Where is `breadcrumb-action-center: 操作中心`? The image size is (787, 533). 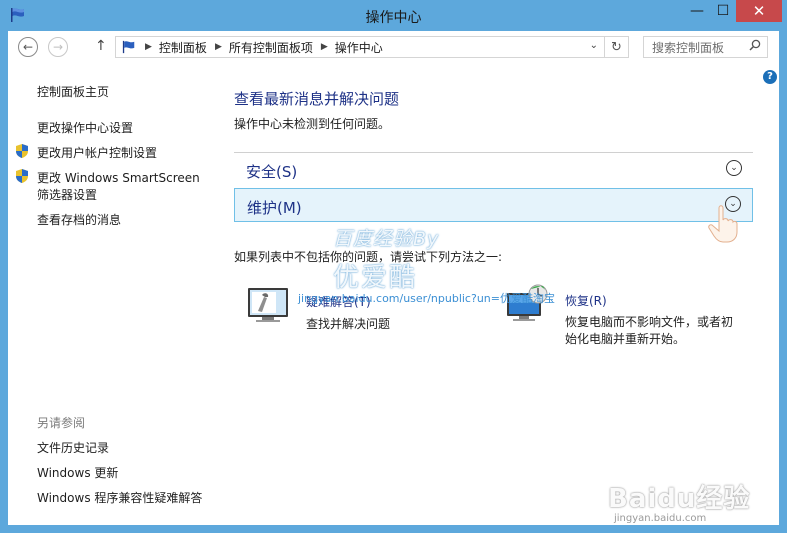
breadcrumb-action-center: 操作中心 is located at coordinates (359, 47).